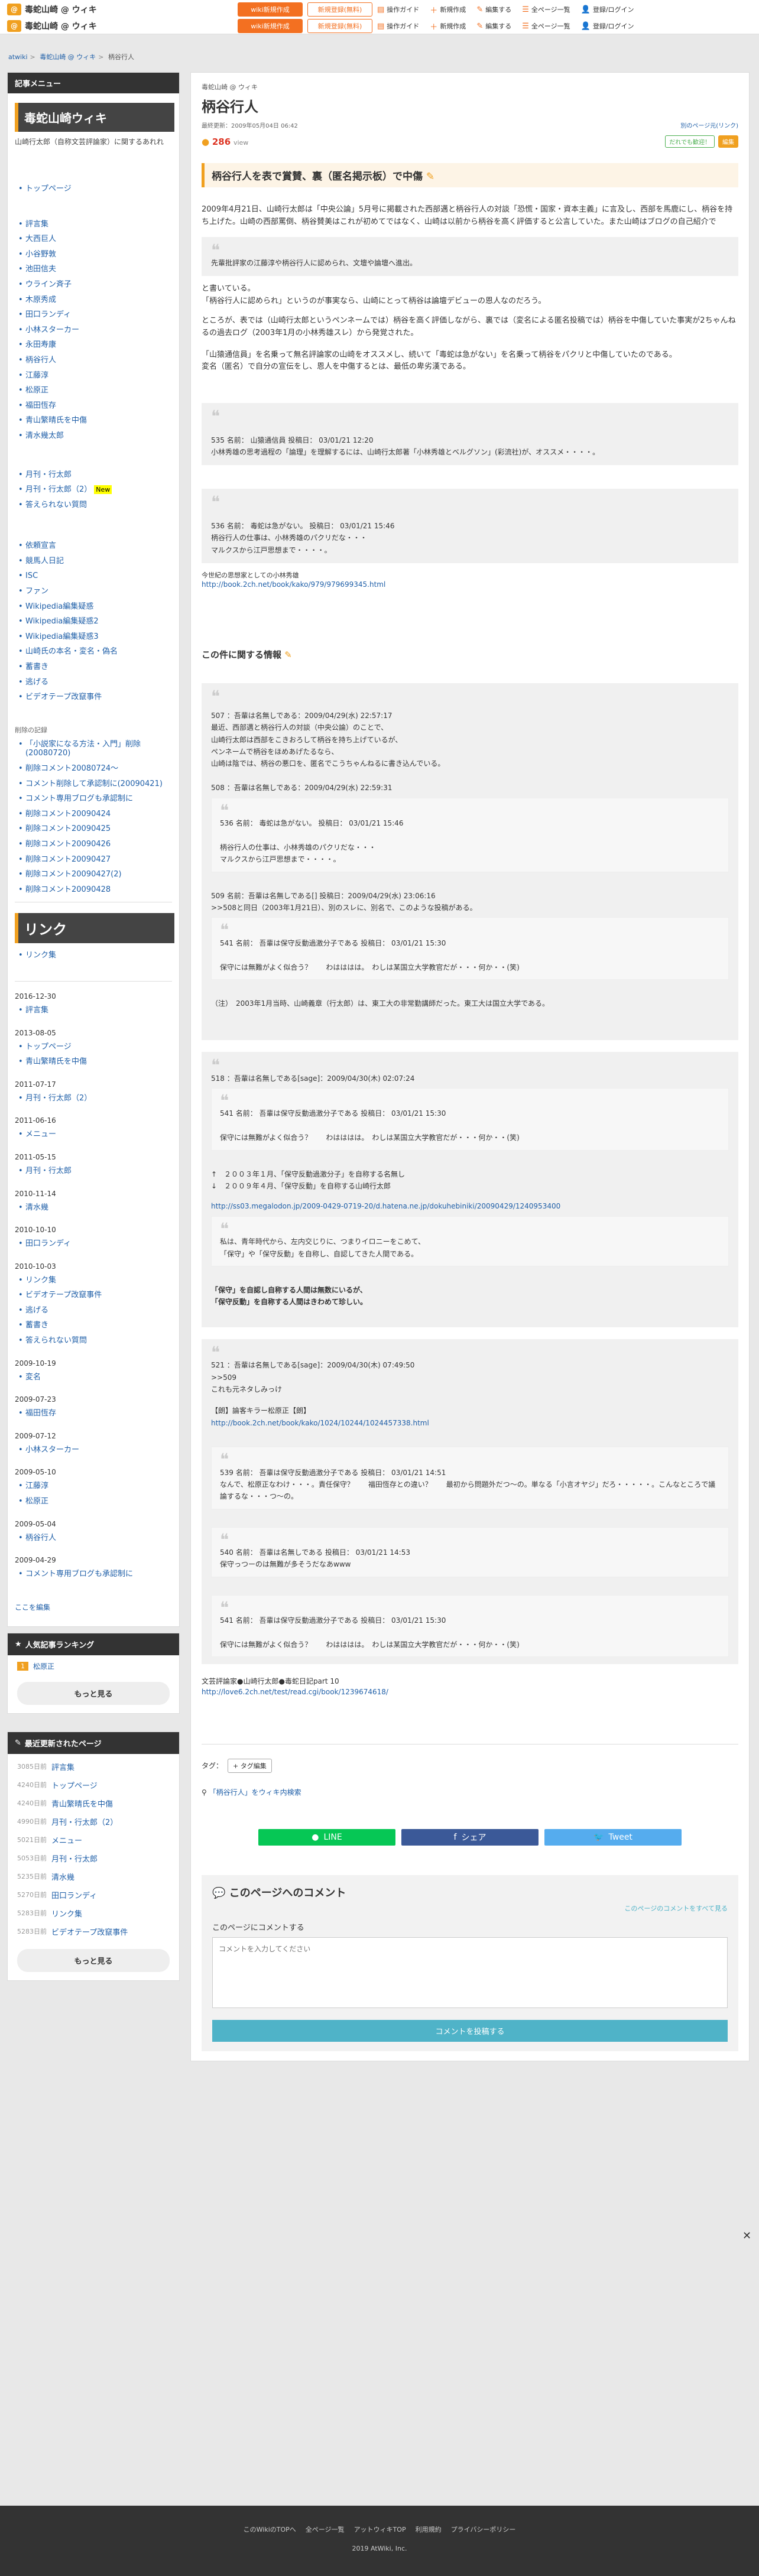 The height and width of the screenshot is (2576, 759). What do you see at coordinates (93, 1208) in the screenshot?
I see `update-item: 清水幾` at bounding box center [93, 1208].